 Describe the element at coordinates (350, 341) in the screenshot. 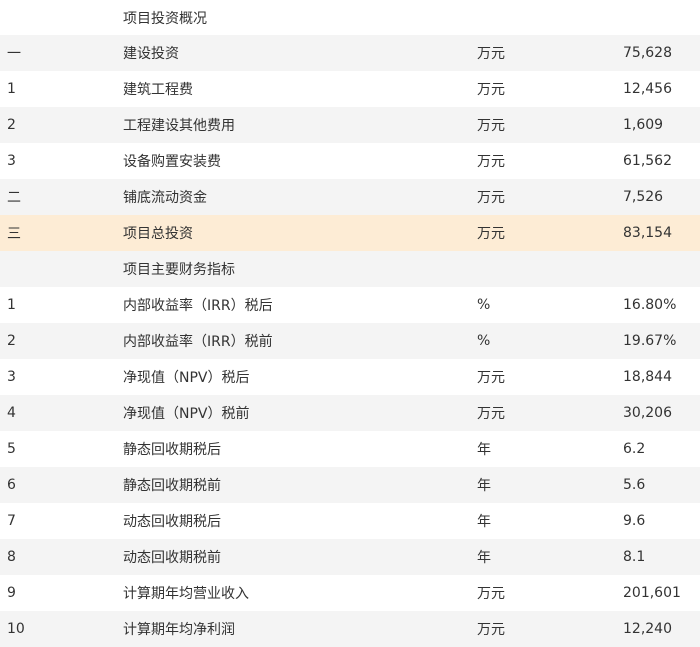

I see `table-row: 2 内部收益率（IRR）税前% 19.67%` at that location.